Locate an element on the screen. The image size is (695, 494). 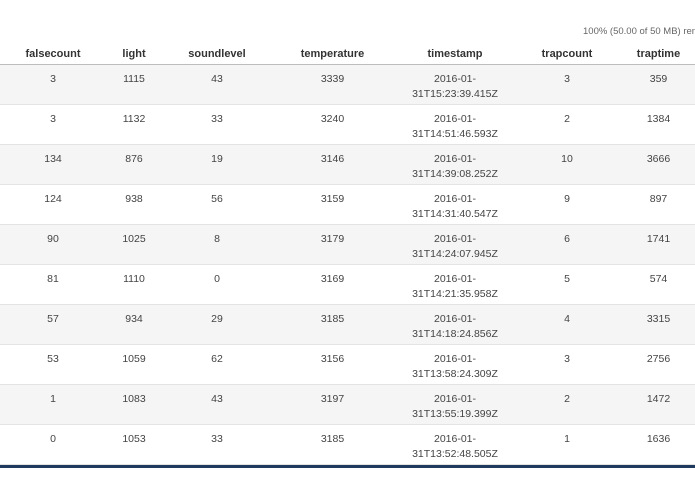
cell-timestamp: 2016-01- 31T13:52:48.505Z is located at coordinates (455, 444).